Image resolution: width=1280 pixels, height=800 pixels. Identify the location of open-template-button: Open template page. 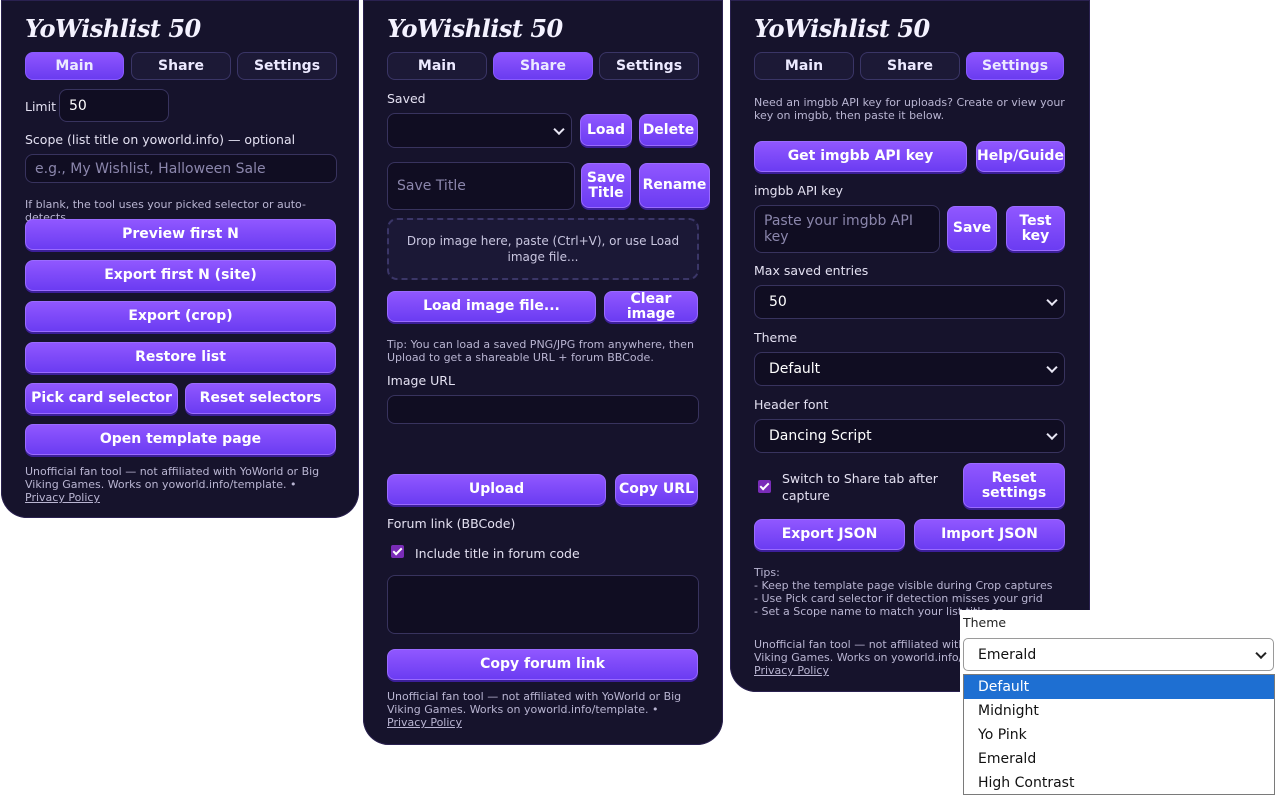
(180, 439).